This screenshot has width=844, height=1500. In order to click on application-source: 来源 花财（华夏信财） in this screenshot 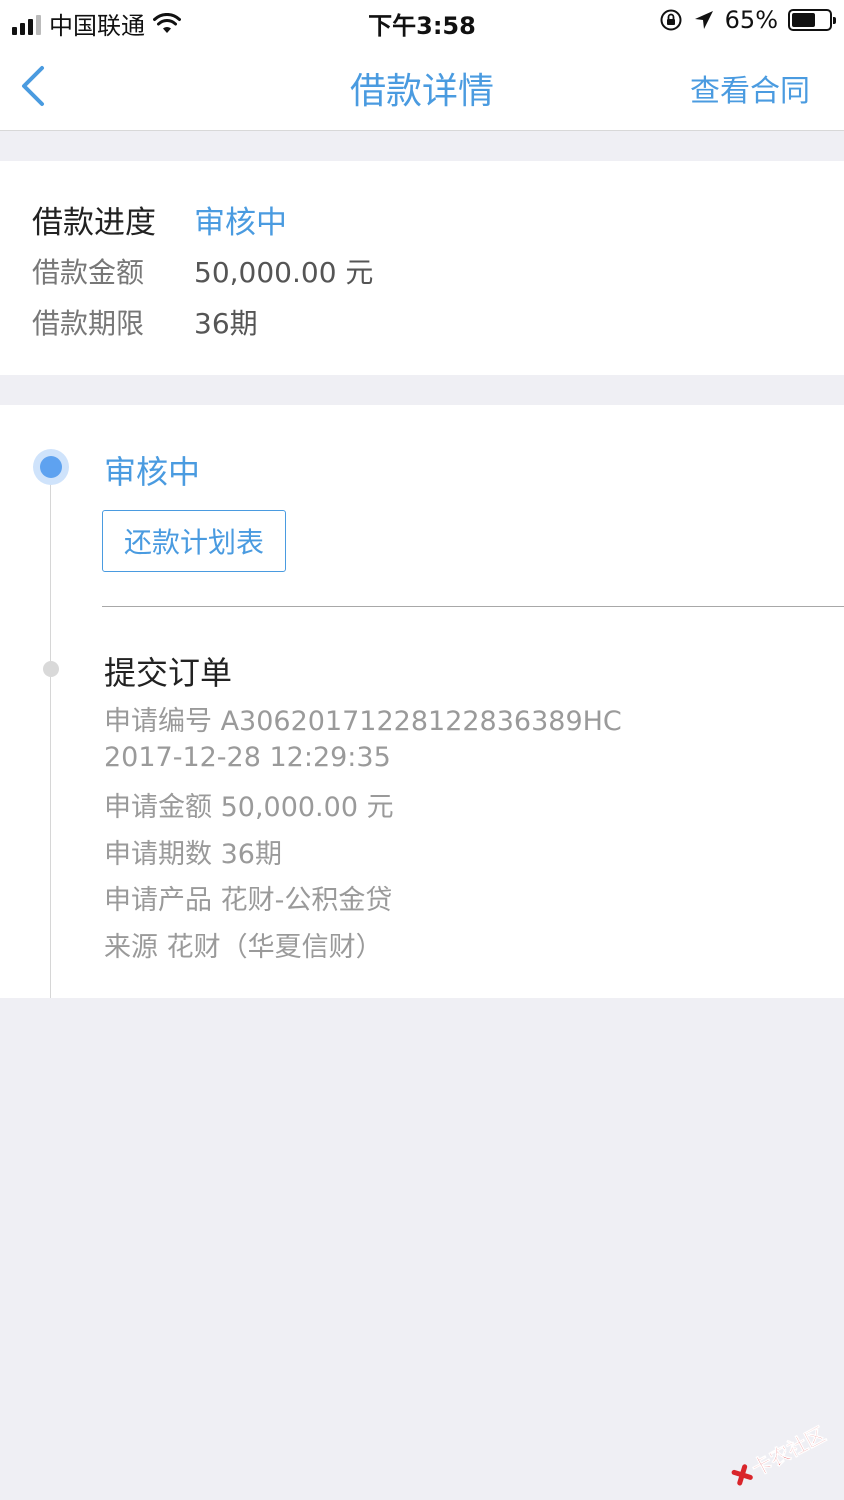, I will do `click(243, 947)`.